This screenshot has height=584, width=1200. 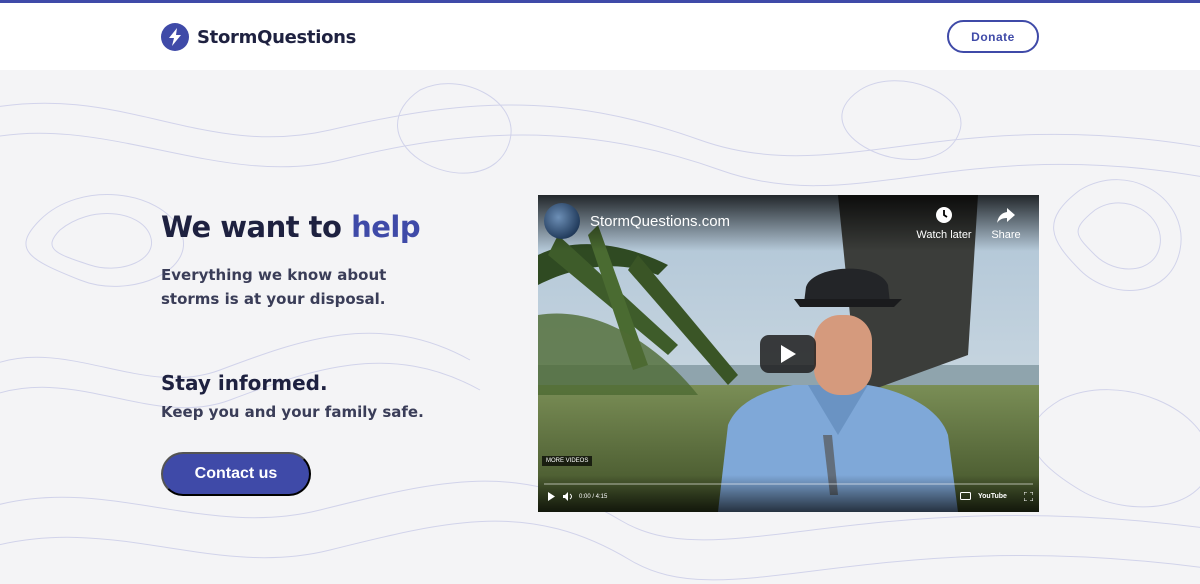 I want to click on hero-heading-main: We want to, so click(x=256, y=227).